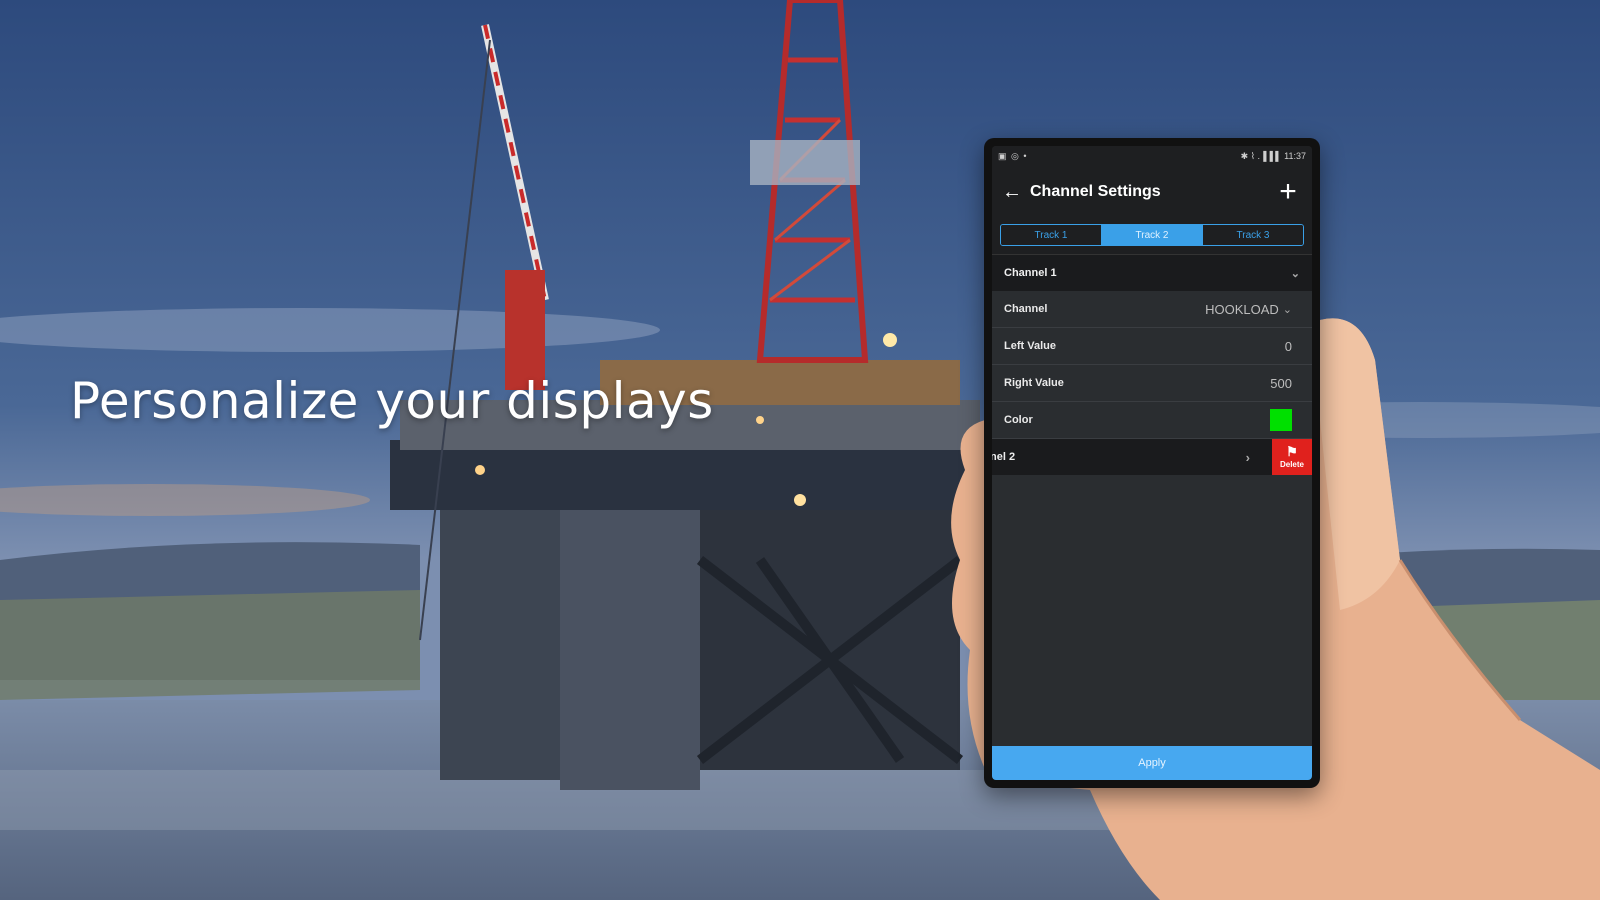  I want to click on channel-group-label: Channel 1, so click(1030, 273).